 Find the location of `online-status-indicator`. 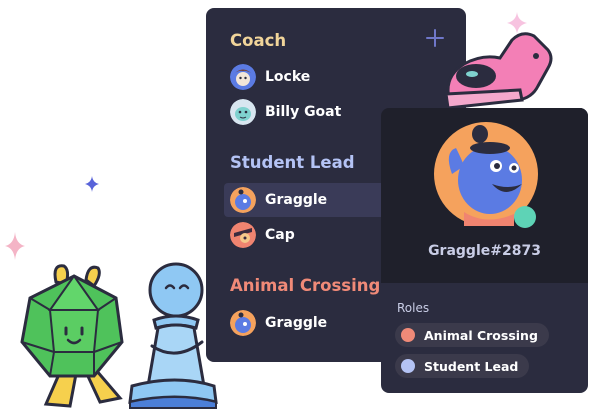

online-status-indicator is located at coordinates (525, 217).